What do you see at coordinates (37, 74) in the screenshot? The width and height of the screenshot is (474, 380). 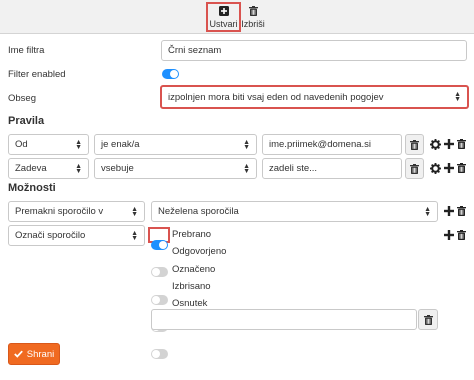 I see `filter-enabled-label: Filter enabled` at bounding box center [37, 74].